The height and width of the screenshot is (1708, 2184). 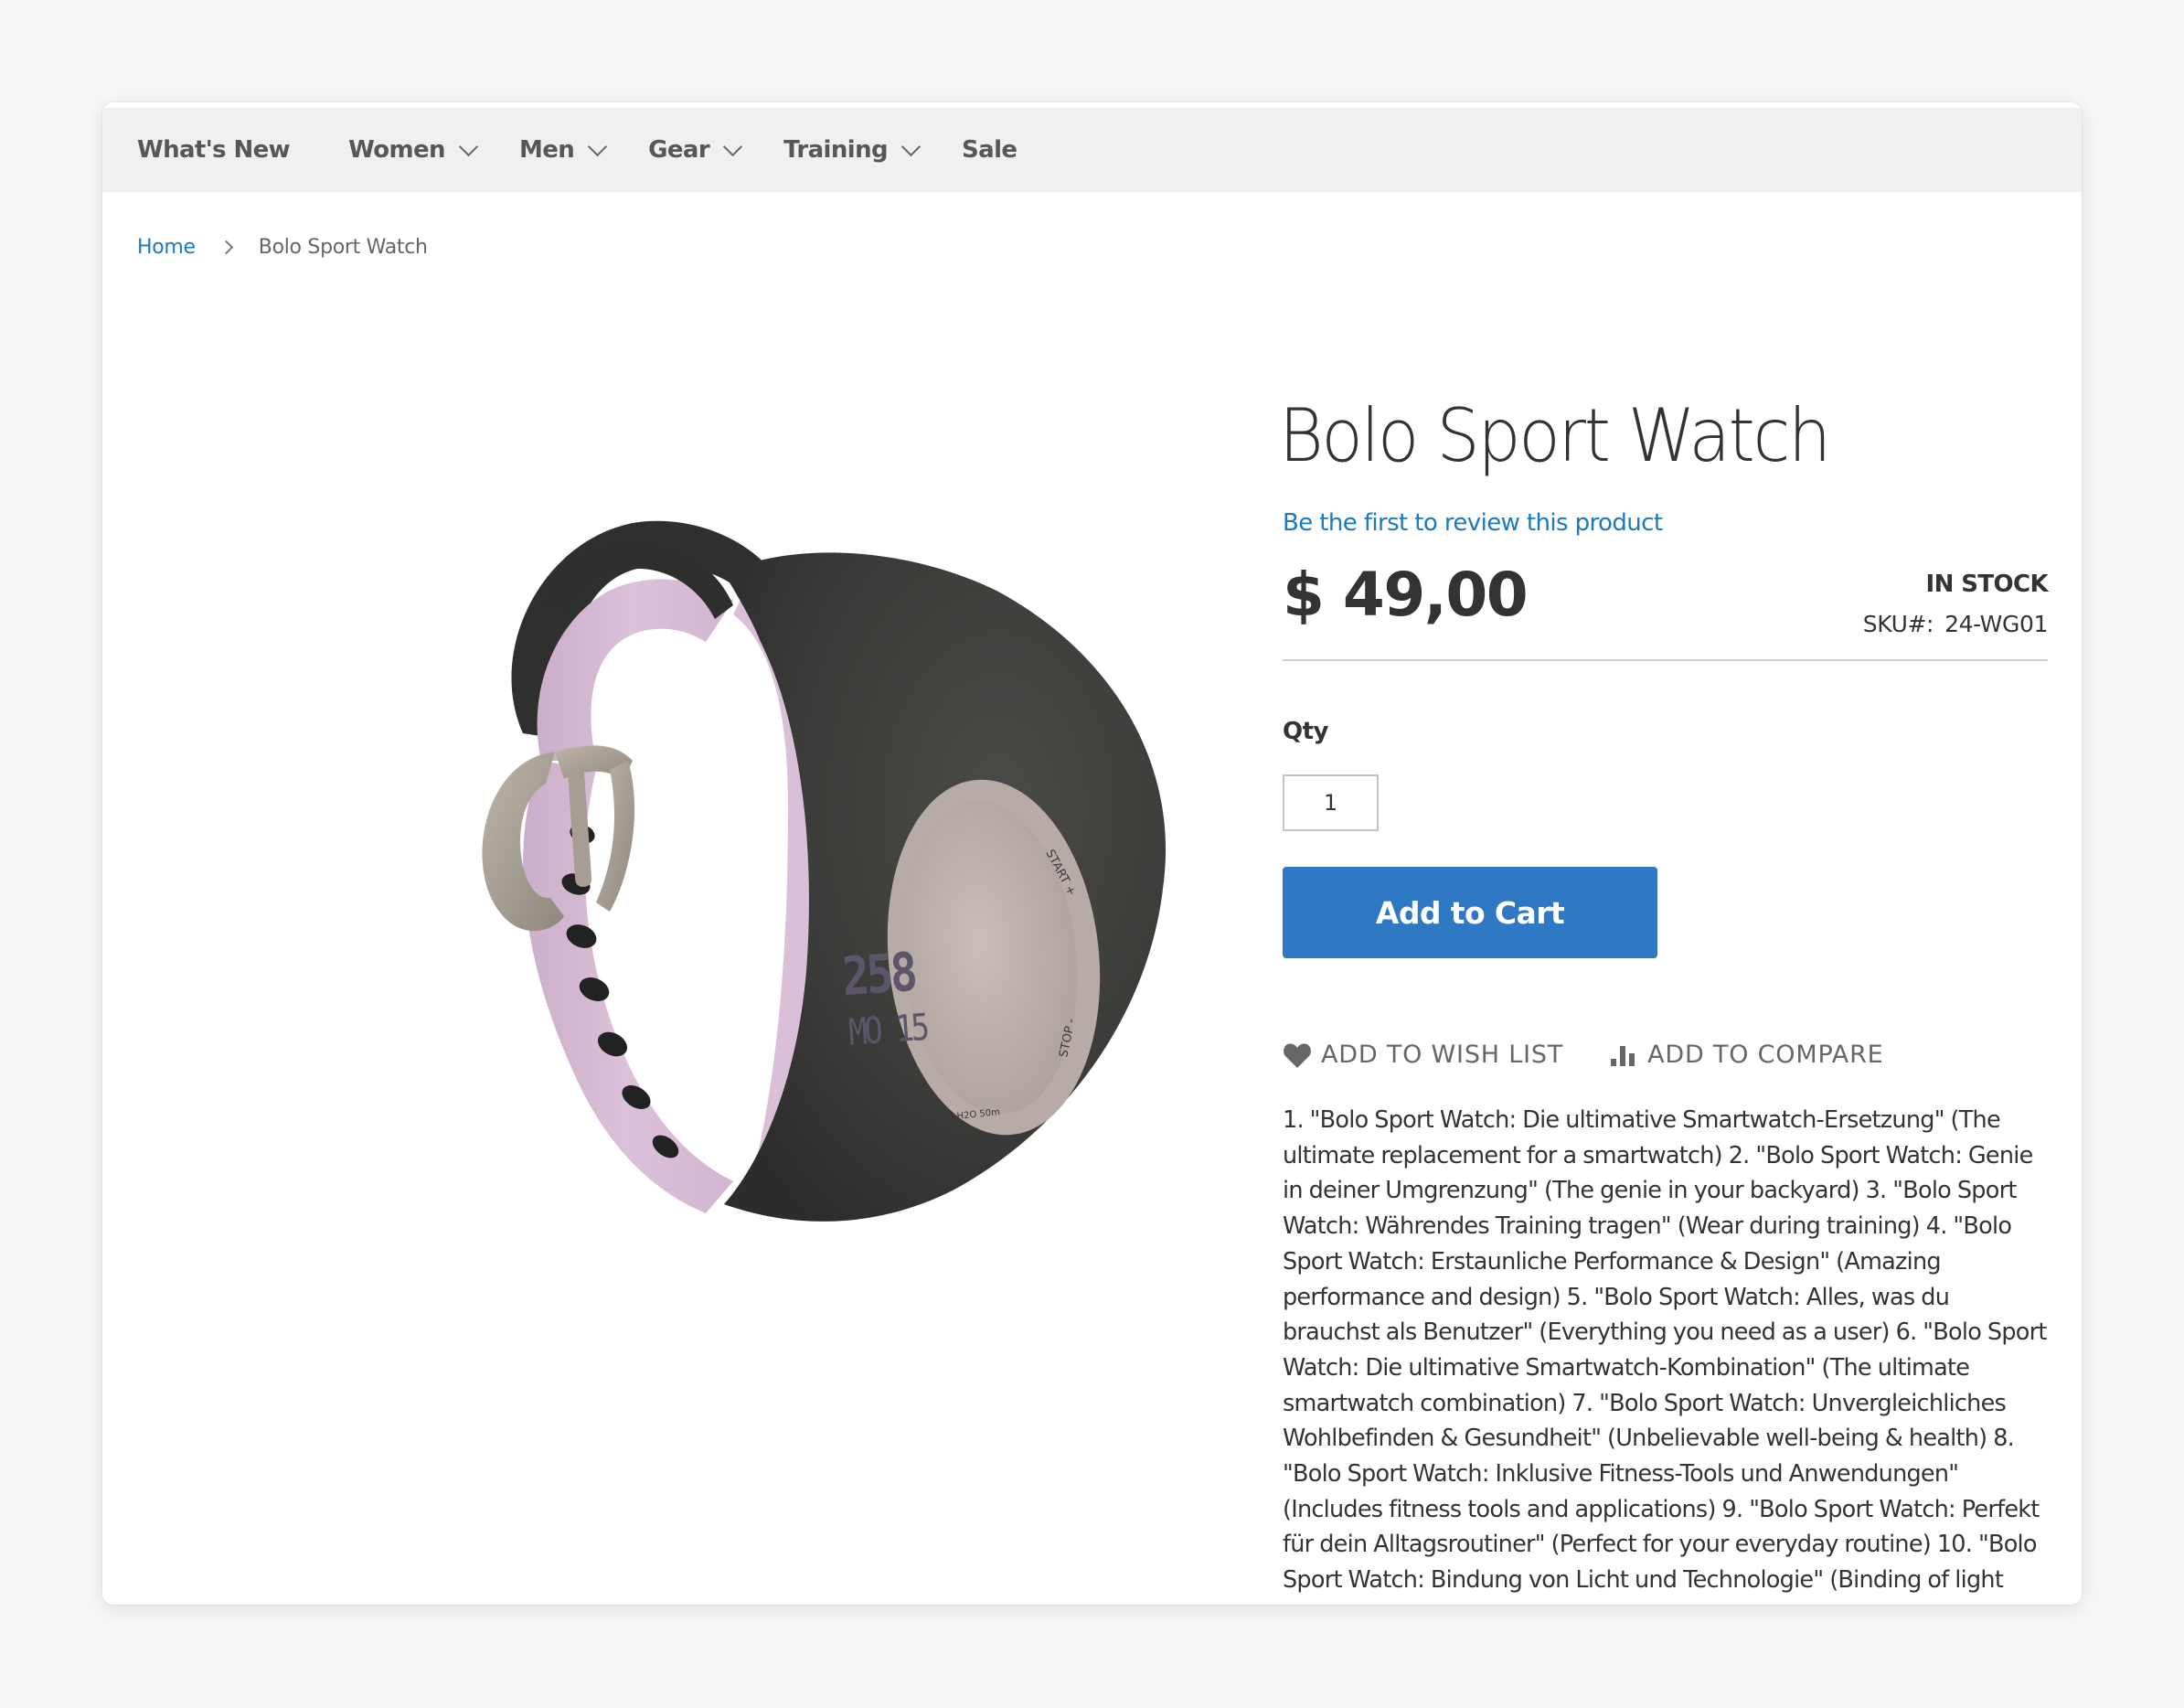 What do you see at coordinates (1898, 624) in the screenshot?
I see `sku-label: SKU#:` at bounding box center [1898, 624].